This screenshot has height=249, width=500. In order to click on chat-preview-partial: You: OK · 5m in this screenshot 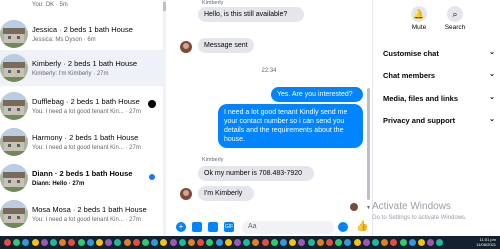, I will do `click(50, 5)`.